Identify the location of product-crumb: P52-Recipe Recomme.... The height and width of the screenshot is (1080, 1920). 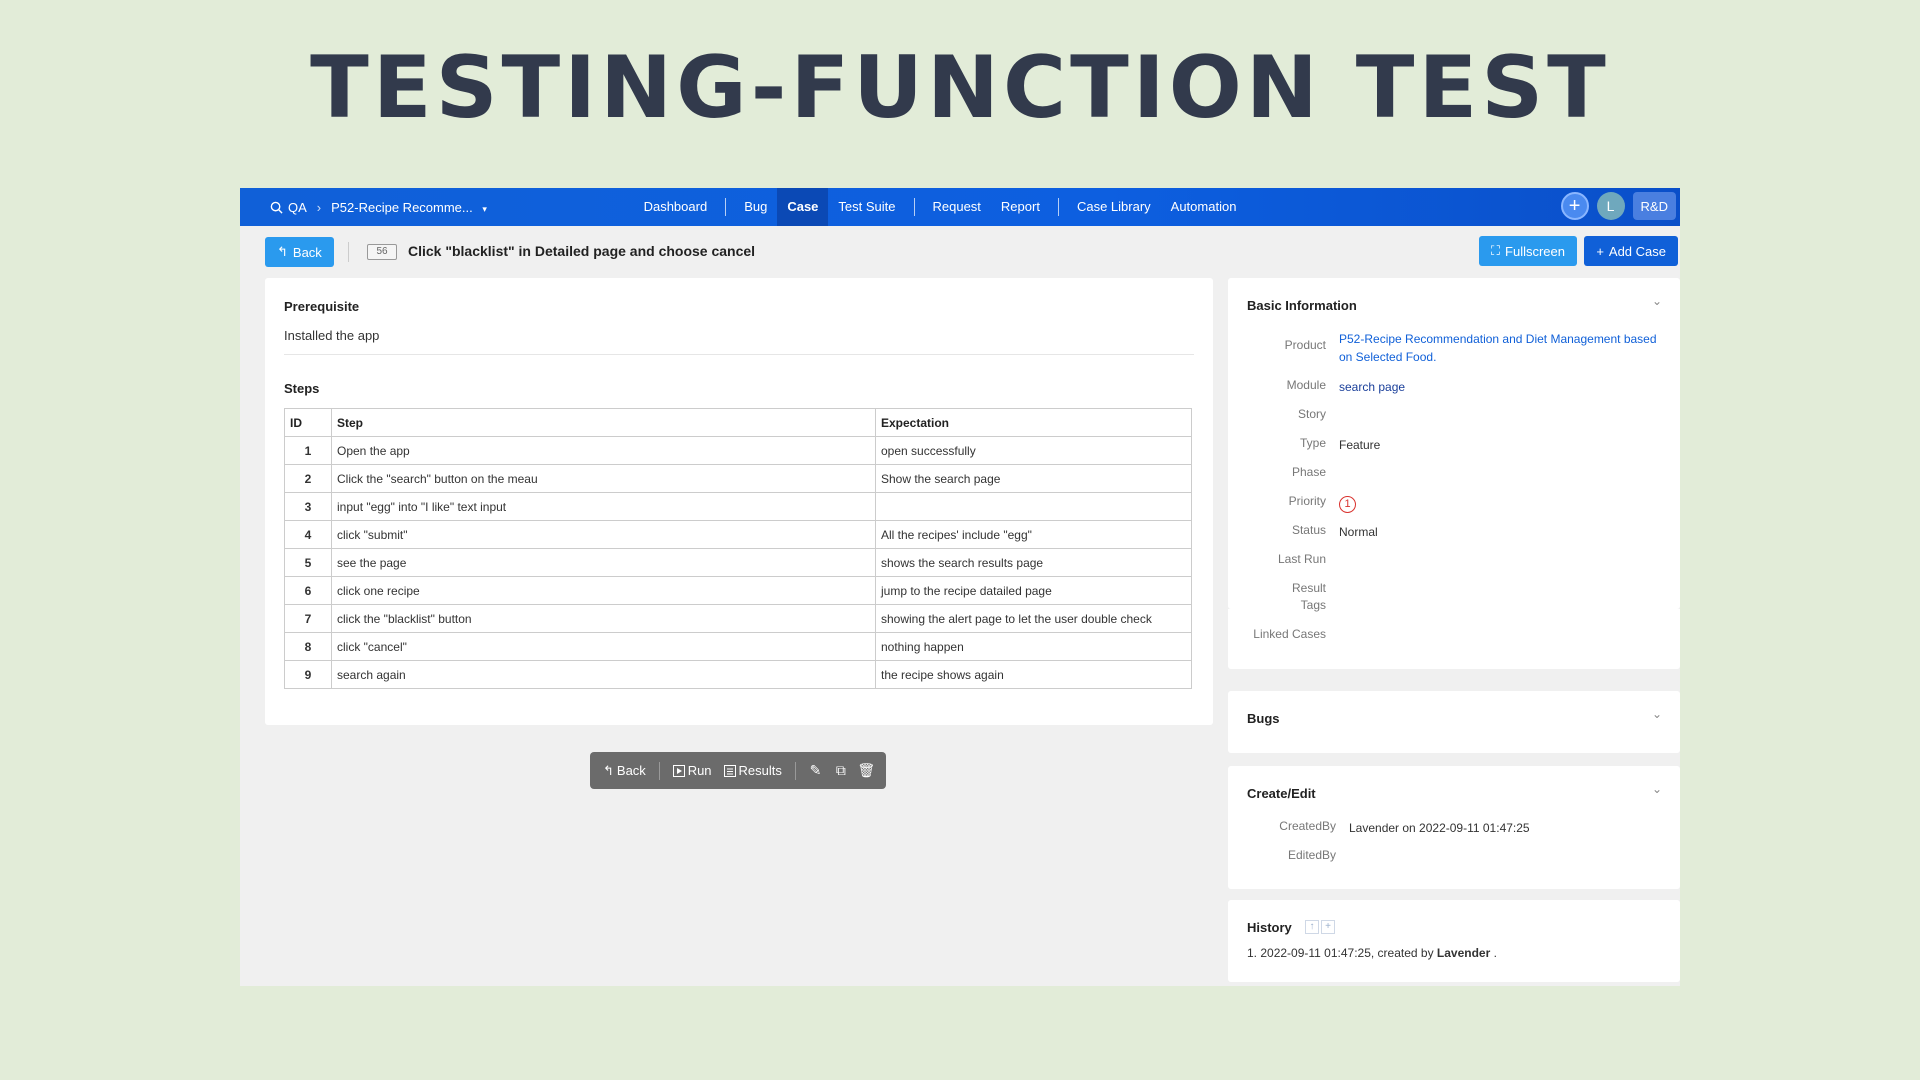
(402, 207).